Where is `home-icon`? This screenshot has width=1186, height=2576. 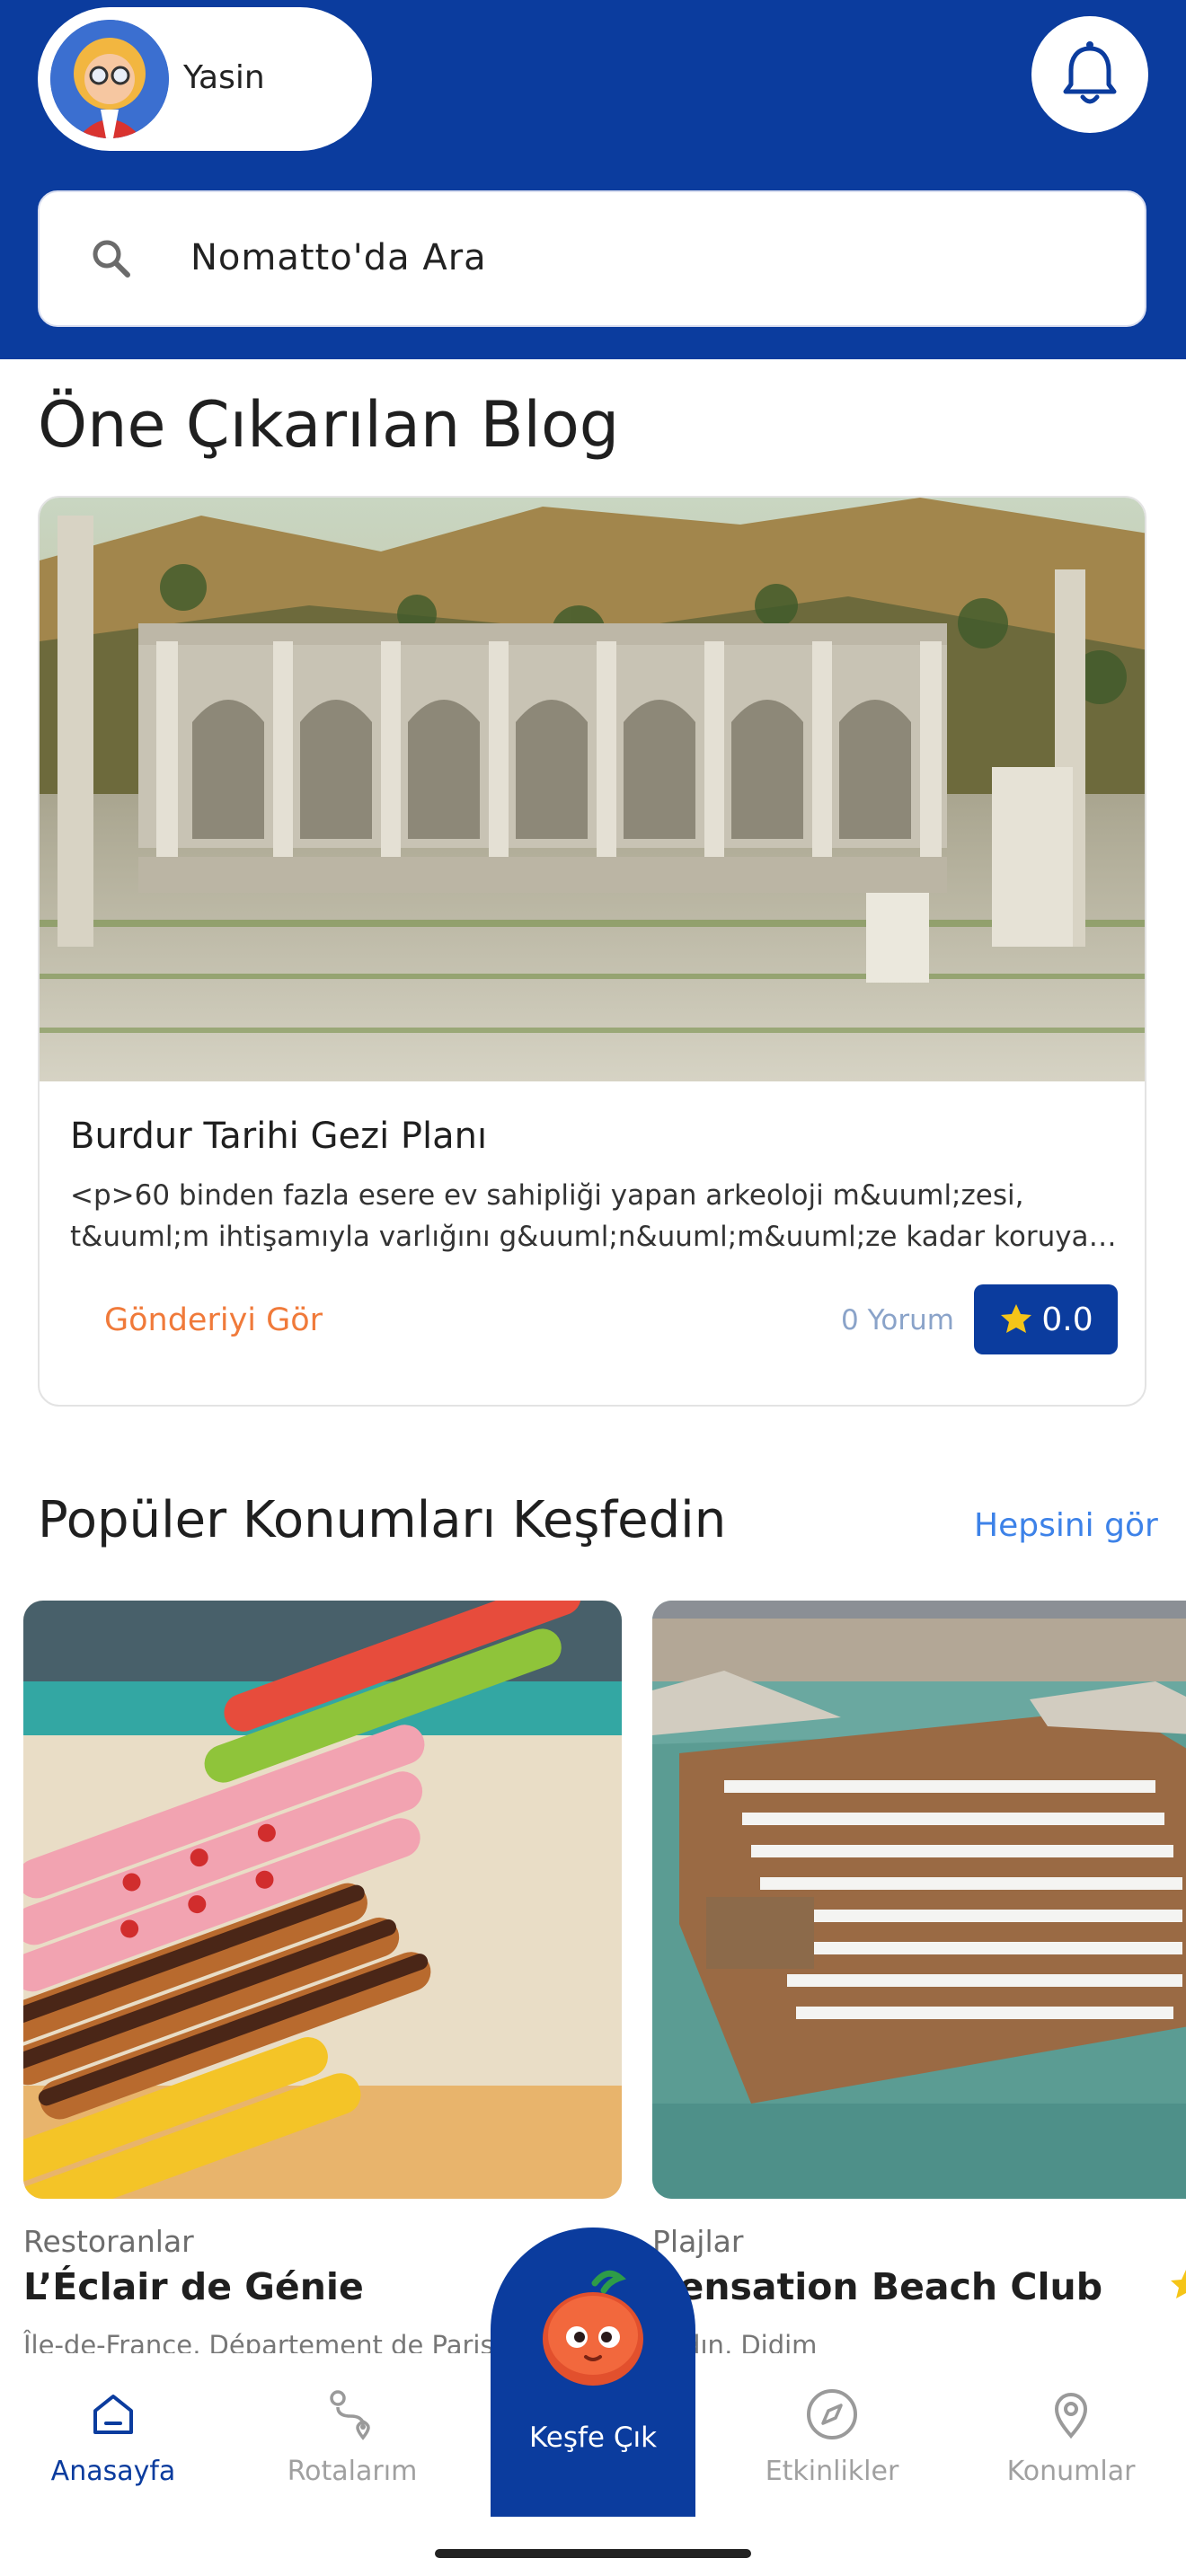 home-icon is located at coordinates (113, 2414).